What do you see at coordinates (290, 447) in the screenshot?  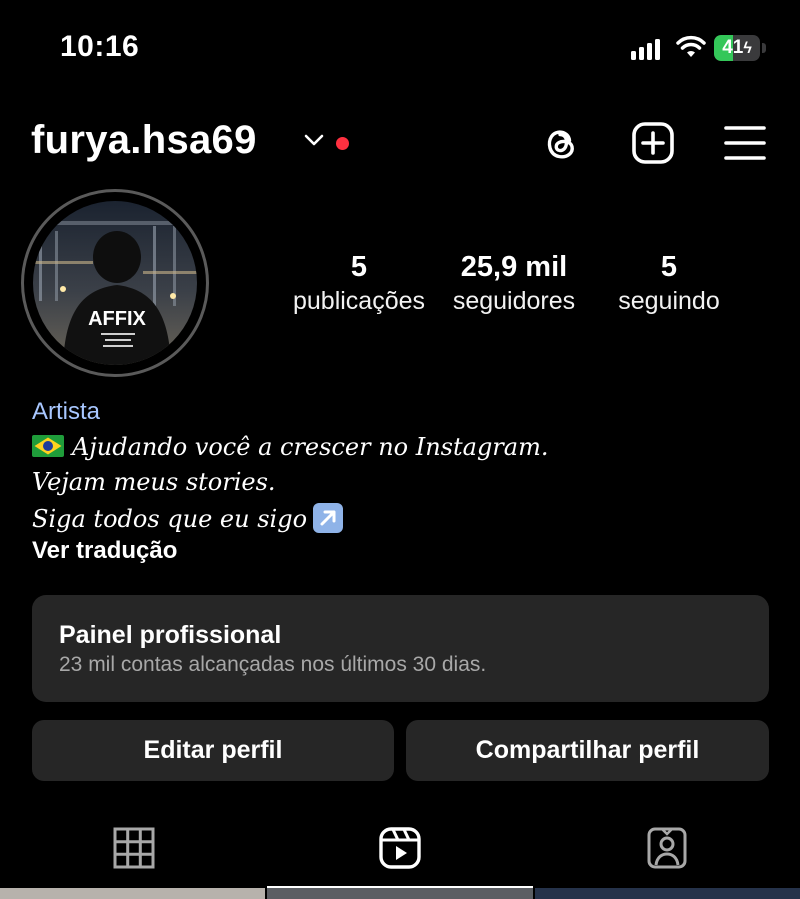 I see `bio-line-1: Ajudando você a crescer no Instagram.` at bounding box center [290, 447].